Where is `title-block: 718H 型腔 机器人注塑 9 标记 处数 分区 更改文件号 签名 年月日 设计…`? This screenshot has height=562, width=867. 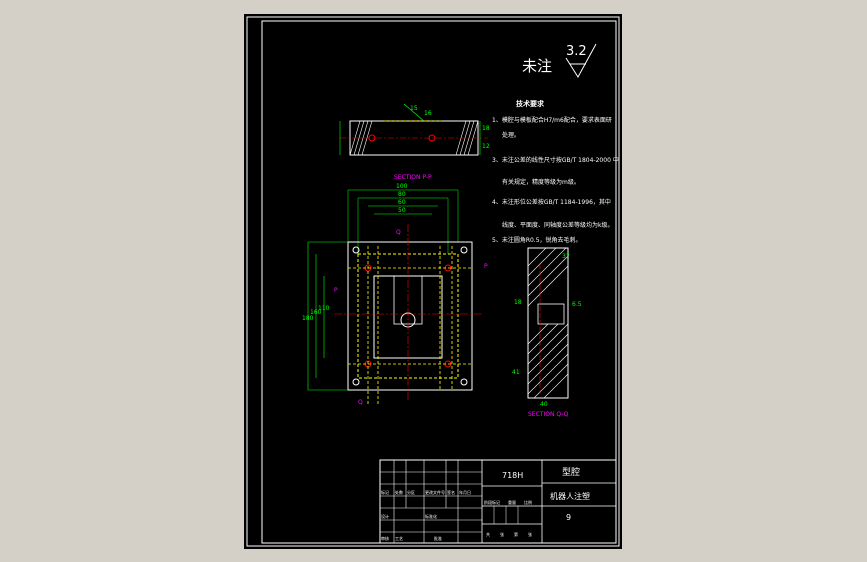
title-block: 718H 型腔 机器人注塑 9 标记 处数 分区 更改文件号 签名 年月日 设计… is located at coordinates (498, 501).